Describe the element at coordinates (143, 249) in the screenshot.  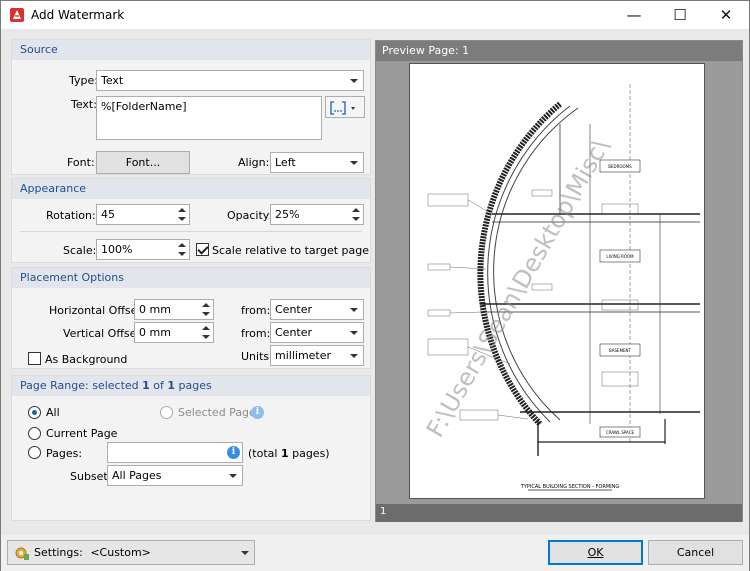
I see `scale-spinner: 100%` at that location.